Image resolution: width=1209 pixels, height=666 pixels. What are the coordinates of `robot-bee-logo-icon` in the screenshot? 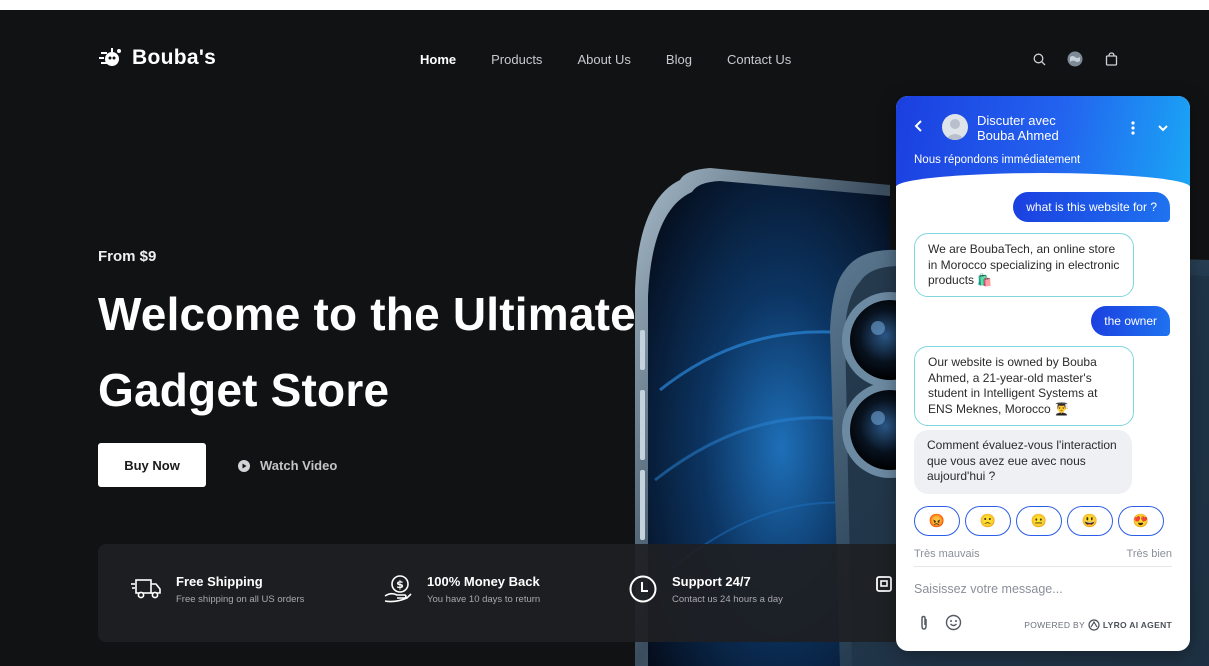 It's located at (110, 57).